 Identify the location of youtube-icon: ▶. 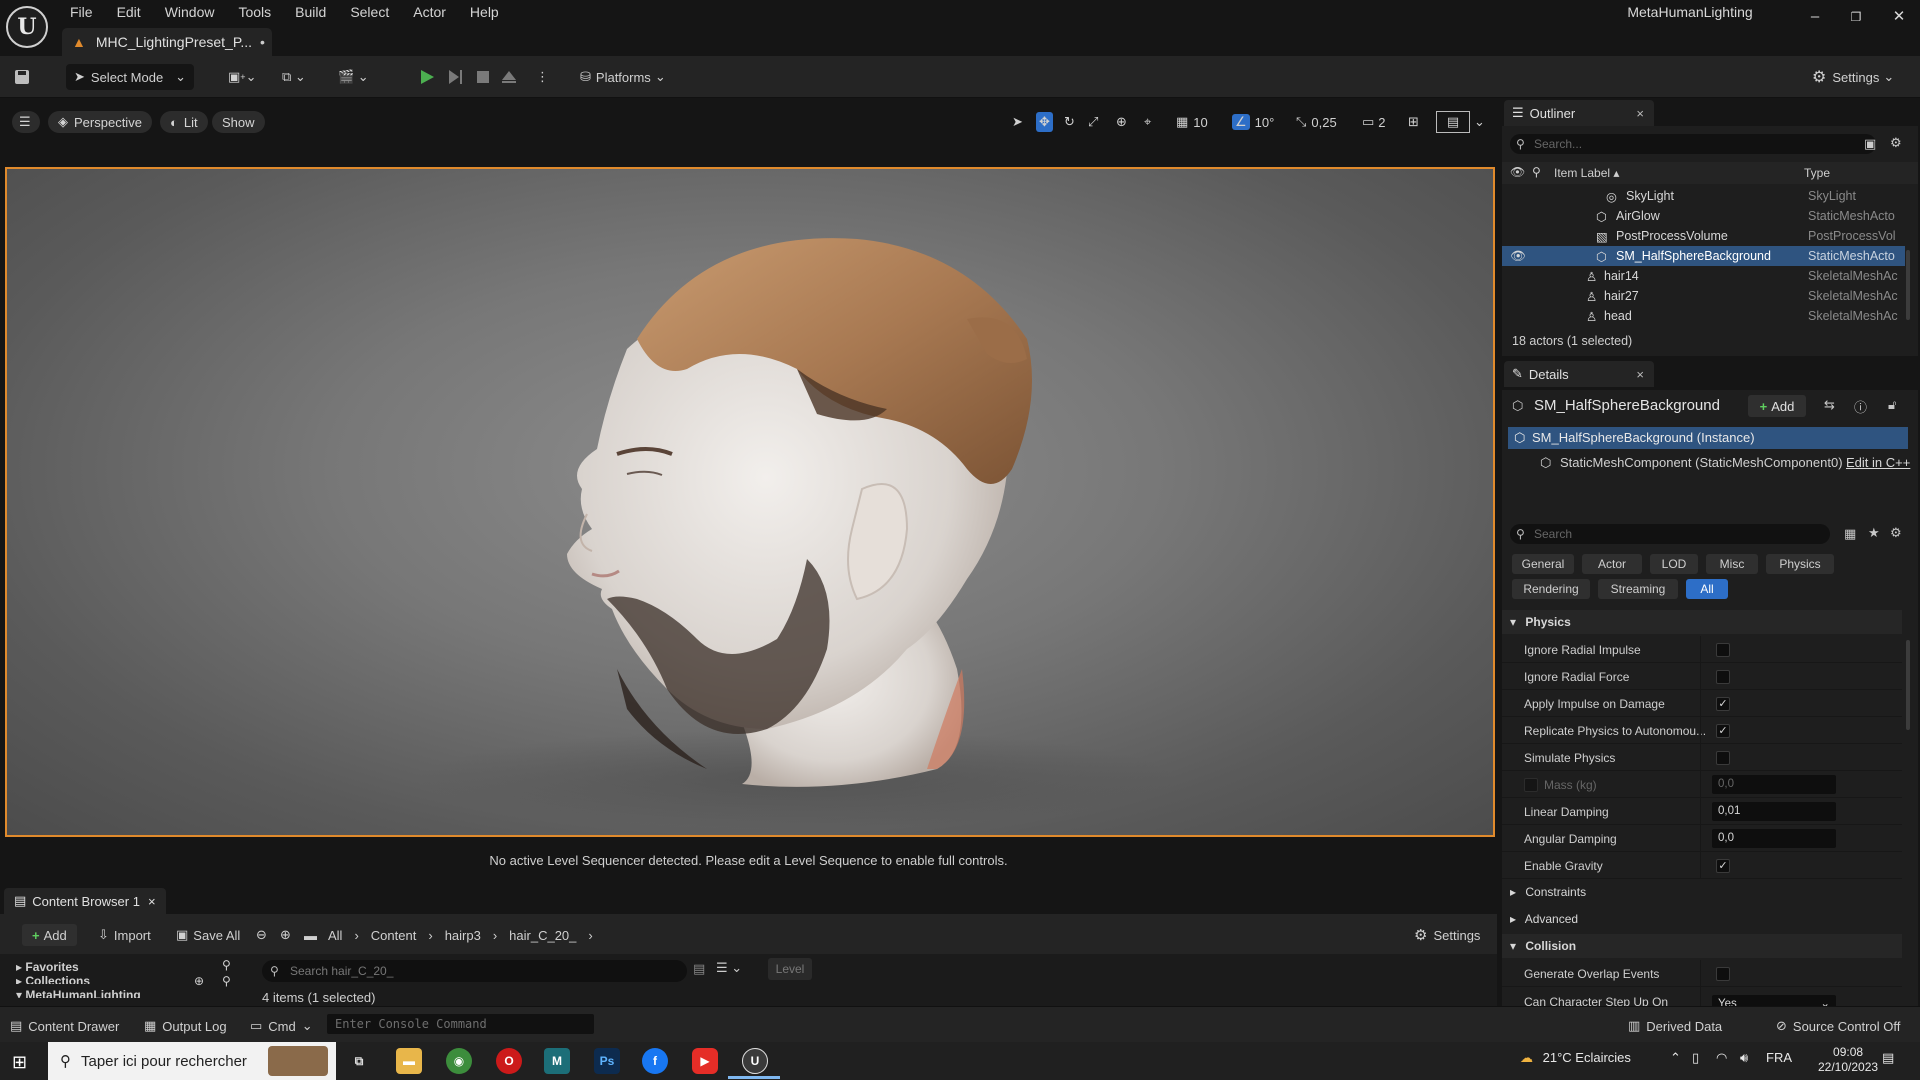
(705, 1061).